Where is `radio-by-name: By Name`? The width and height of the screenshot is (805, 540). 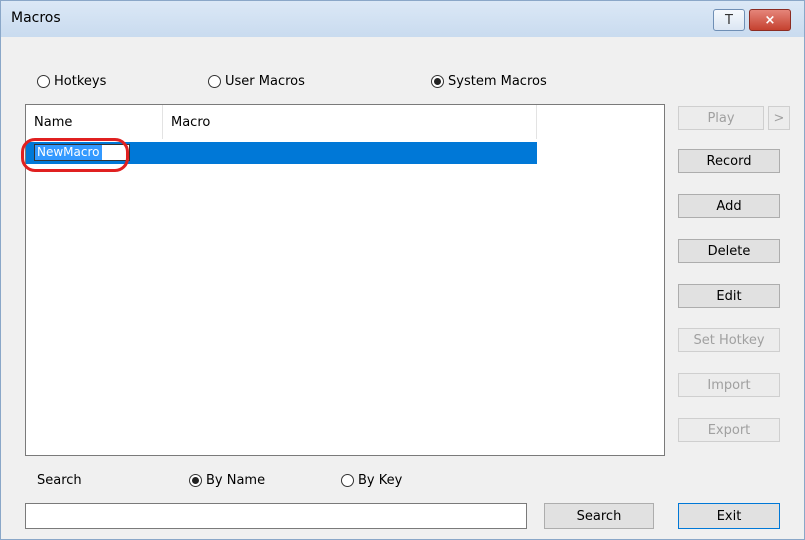
radio-by-name: By Name is located at coordinates (227, 480).